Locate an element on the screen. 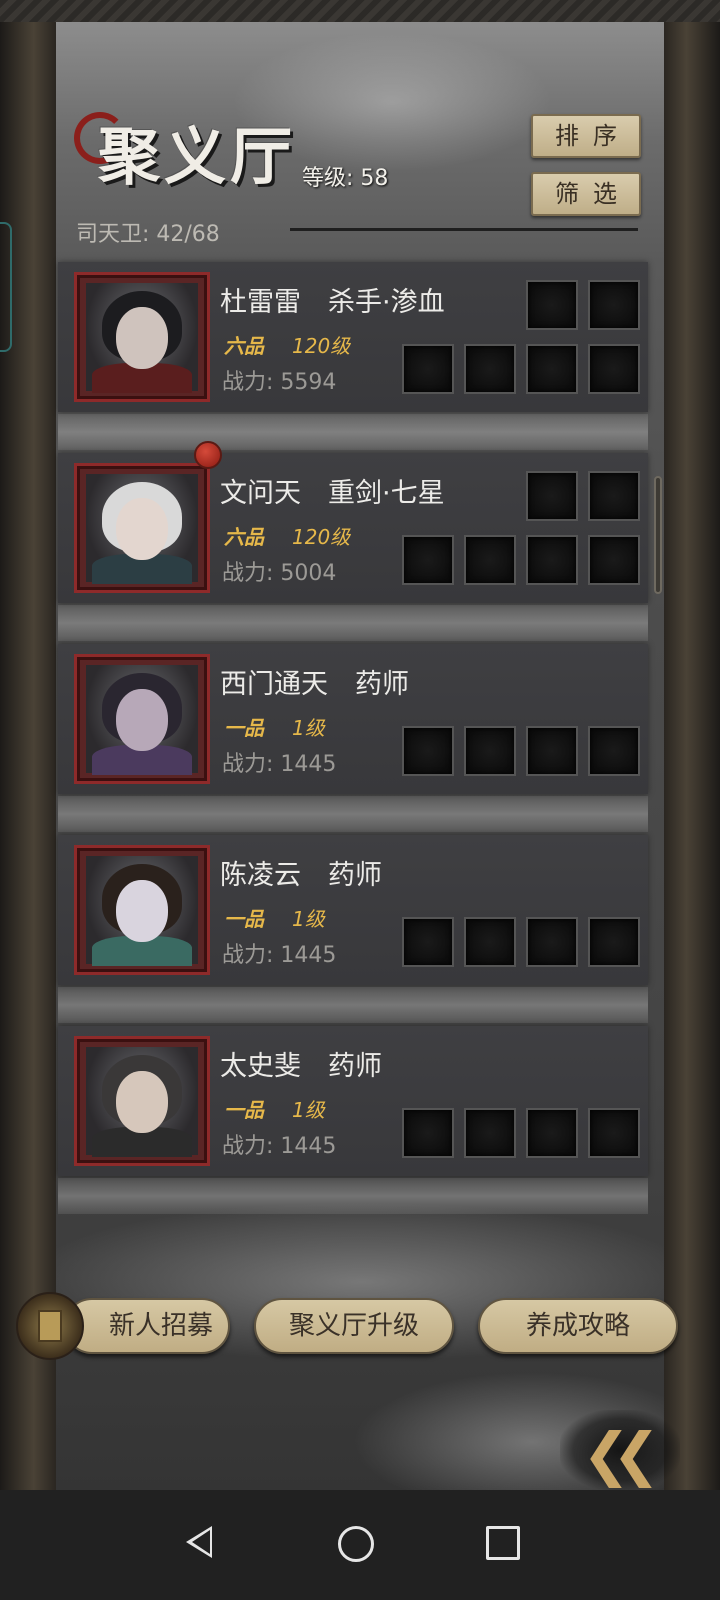 The height and width of the screenshot is (1600, 720). hero-name: 陈凌云 药师 is located at coordinates (301, 875).